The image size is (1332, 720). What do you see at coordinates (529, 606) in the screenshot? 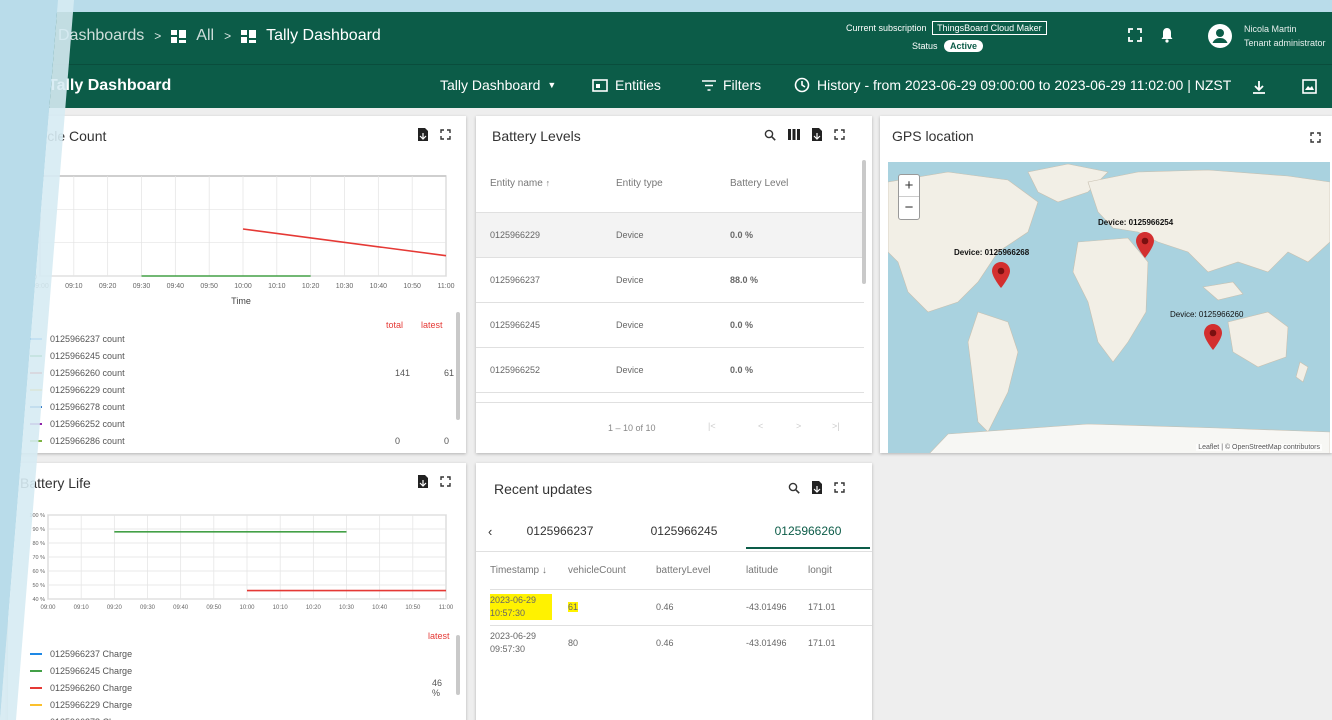
I see `cell-timestamp: 2023-06-29 10:57:30` at bounding box center [529, 606].